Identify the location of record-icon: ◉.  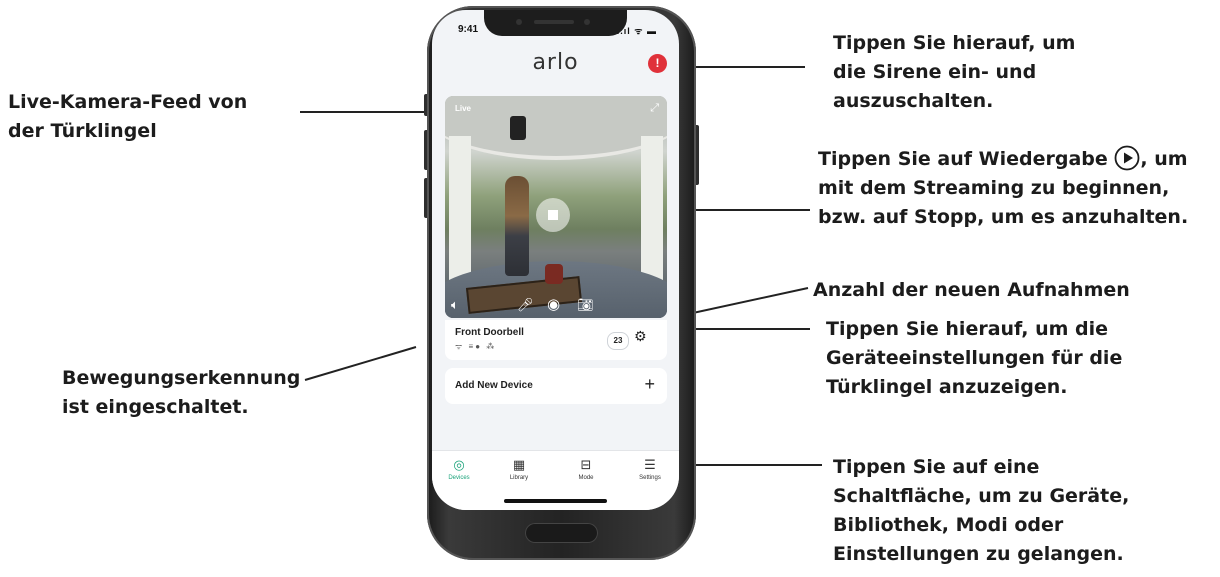
(553, 304).